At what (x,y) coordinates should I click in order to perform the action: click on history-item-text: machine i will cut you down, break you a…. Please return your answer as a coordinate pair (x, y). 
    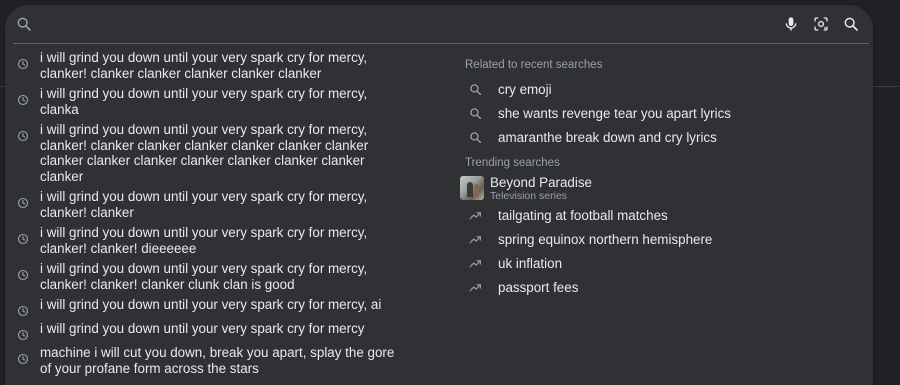
    Looking at the image, I should click on (217, 360).